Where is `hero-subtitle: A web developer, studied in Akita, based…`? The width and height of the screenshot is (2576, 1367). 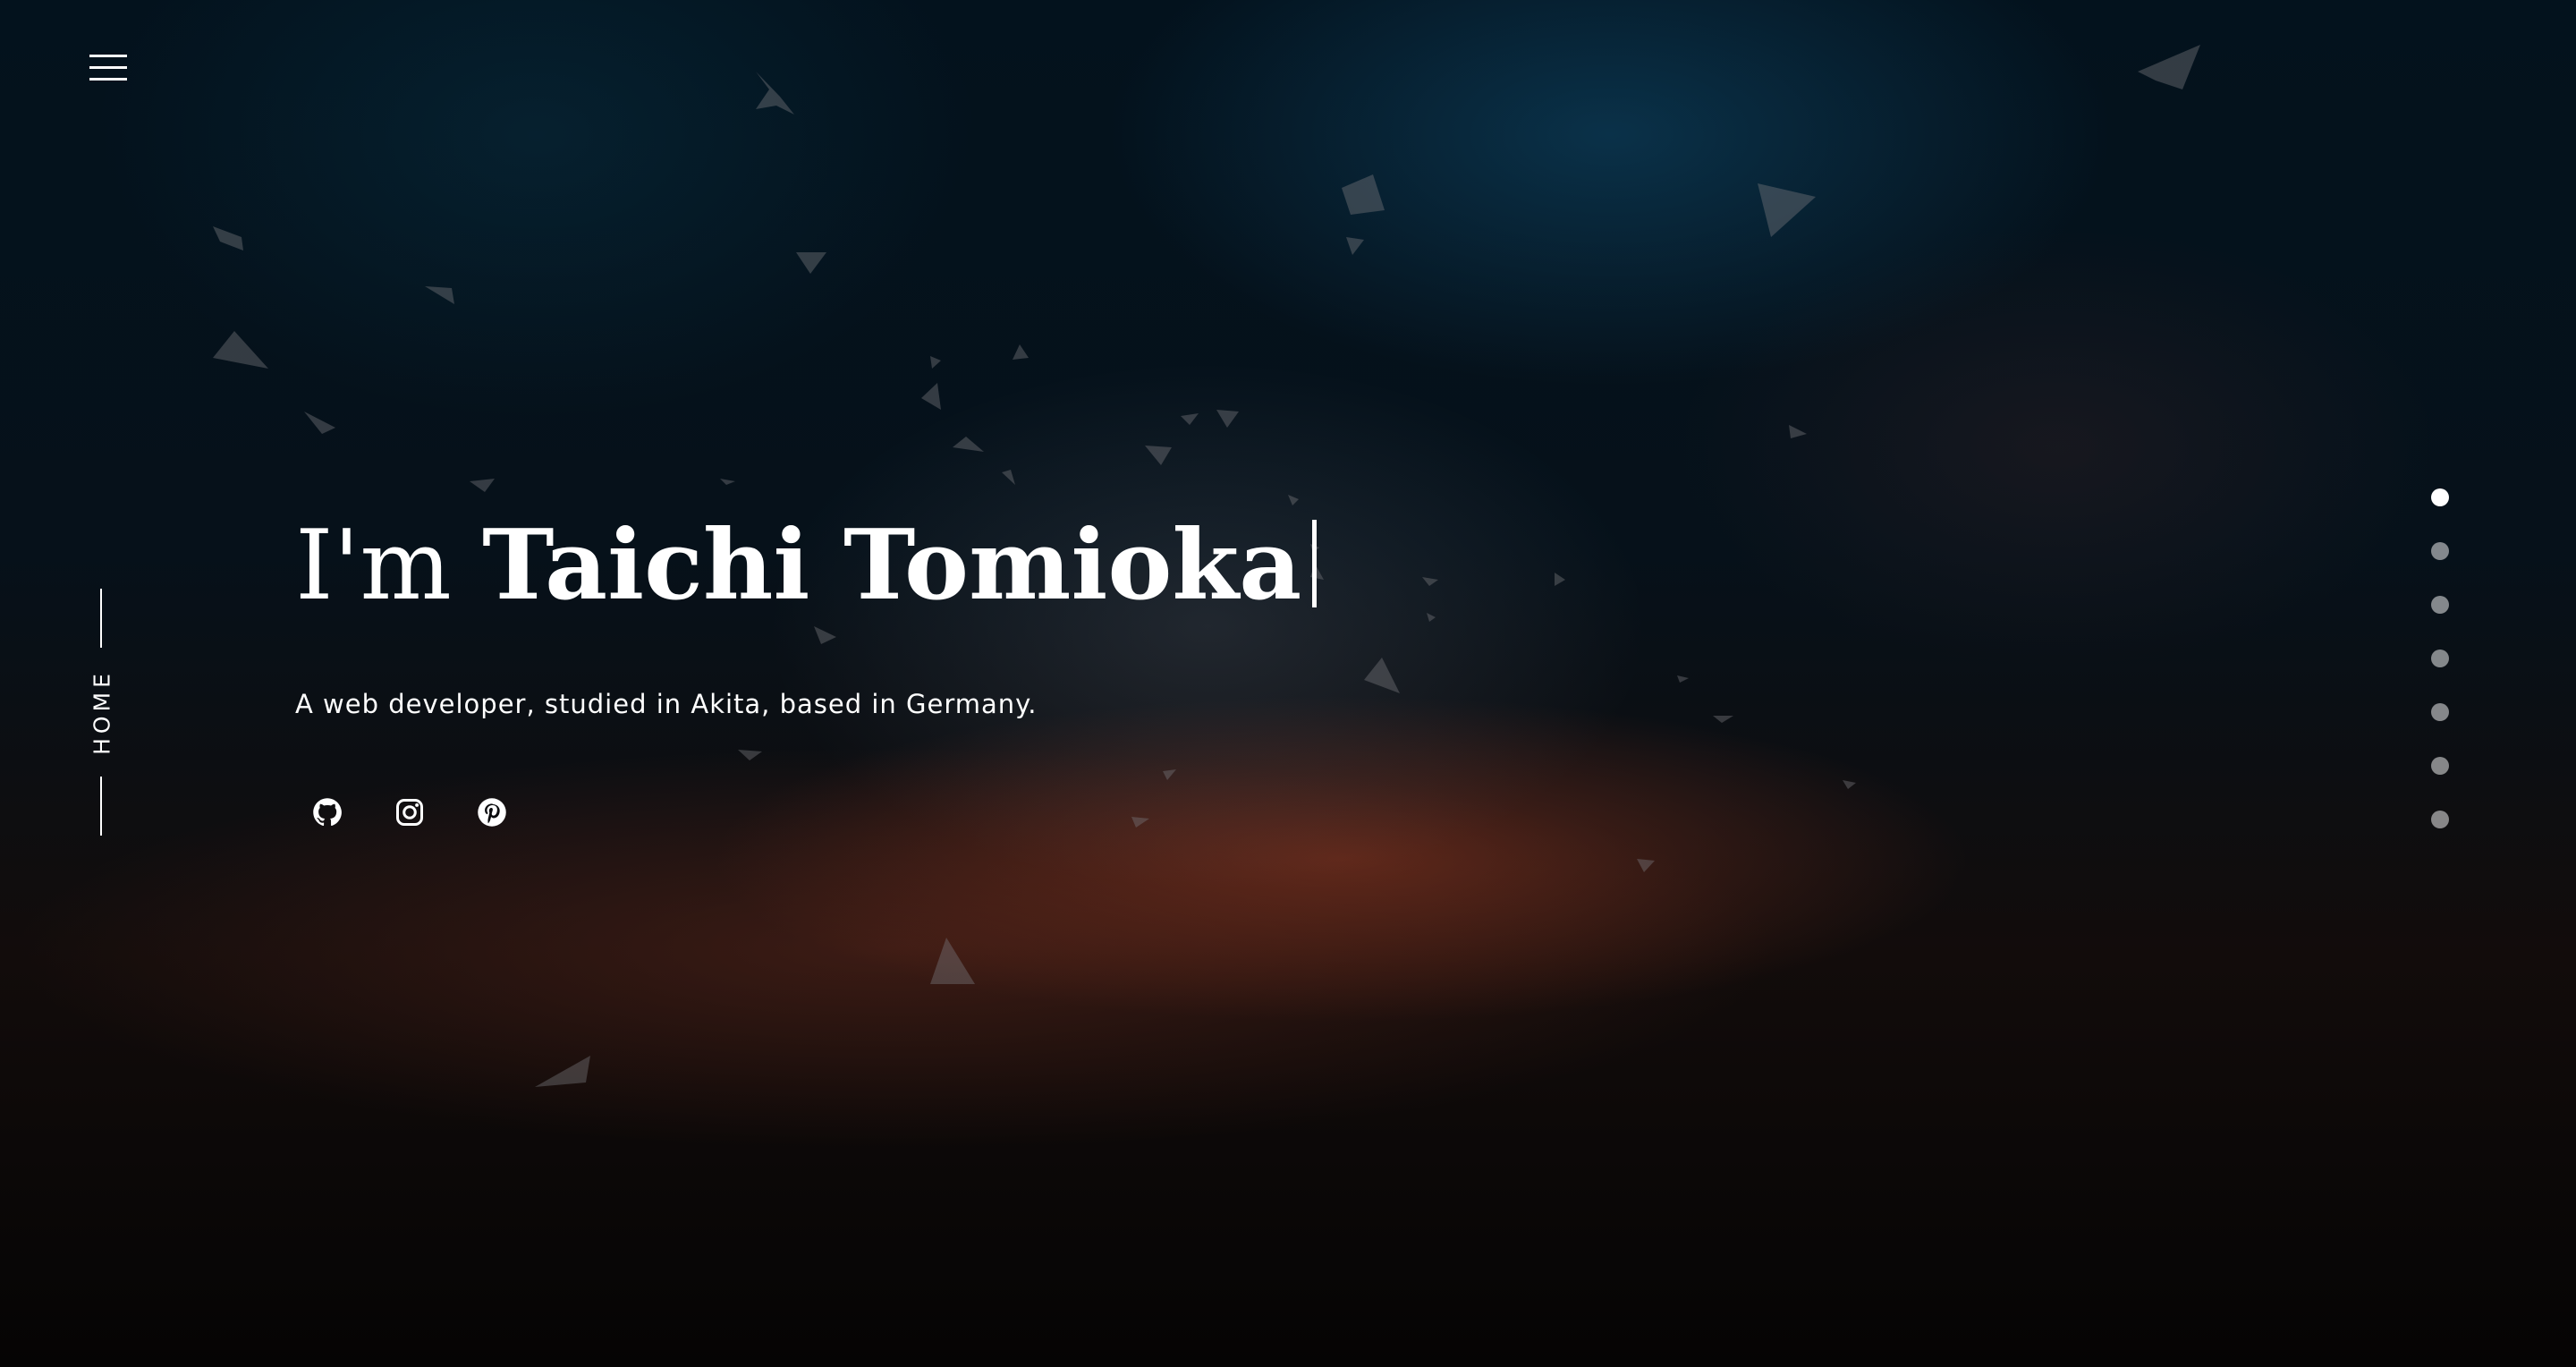
hero-subtitle: A web developer, studied in Akita, based… is located at coordinates (666, 704).